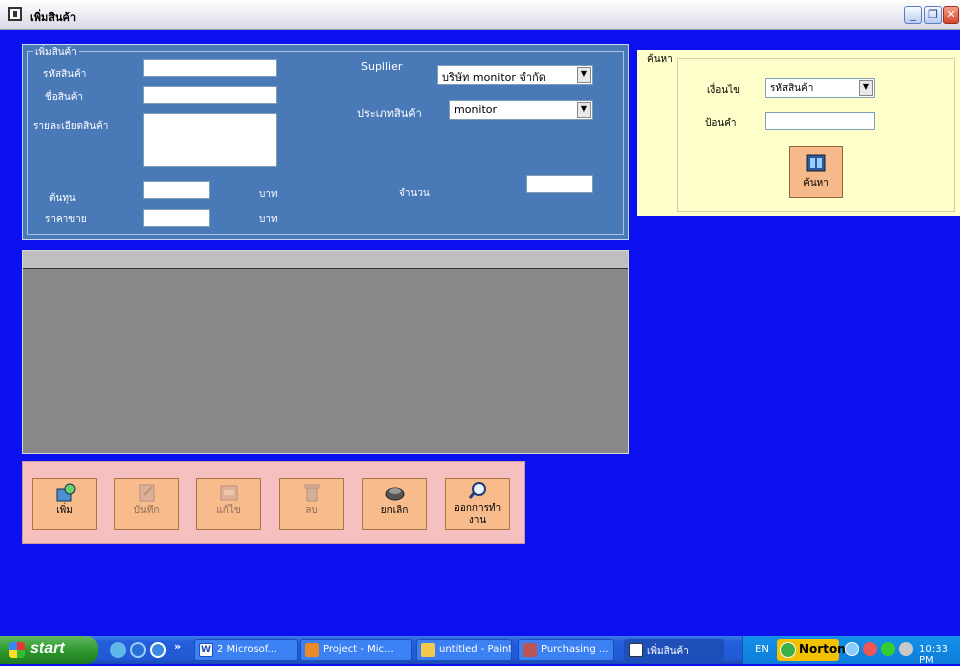 This screenshot has height=666, width=960. I want to click on search-button: ค้นหา, so click(816, 172).